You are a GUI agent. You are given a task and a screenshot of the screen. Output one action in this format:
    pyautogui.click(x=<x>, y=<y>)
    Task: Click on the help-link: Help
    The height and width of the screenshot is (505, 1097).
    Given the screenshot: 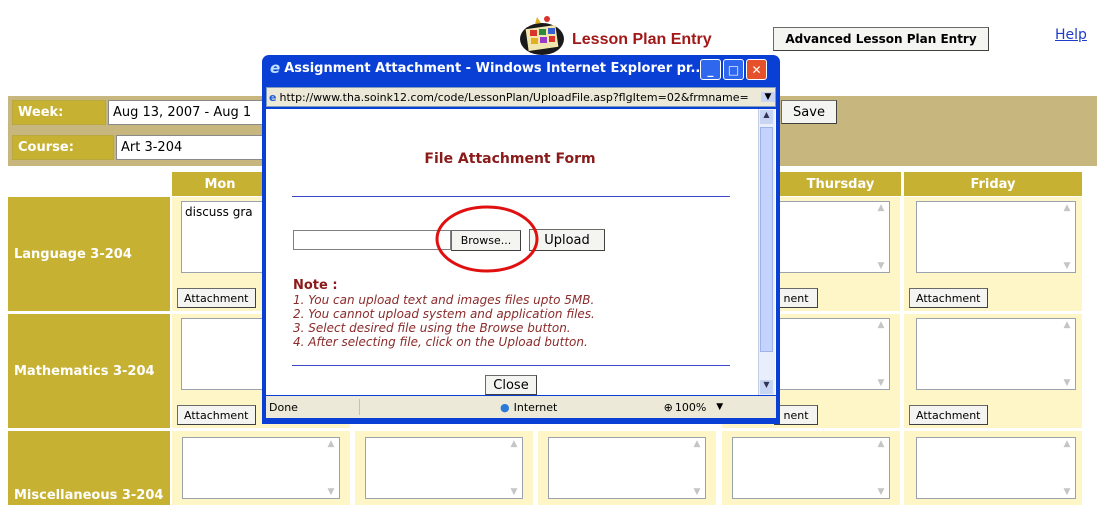 What is the action you would take?
    pyautogui.click(x=1071, y=35)
    